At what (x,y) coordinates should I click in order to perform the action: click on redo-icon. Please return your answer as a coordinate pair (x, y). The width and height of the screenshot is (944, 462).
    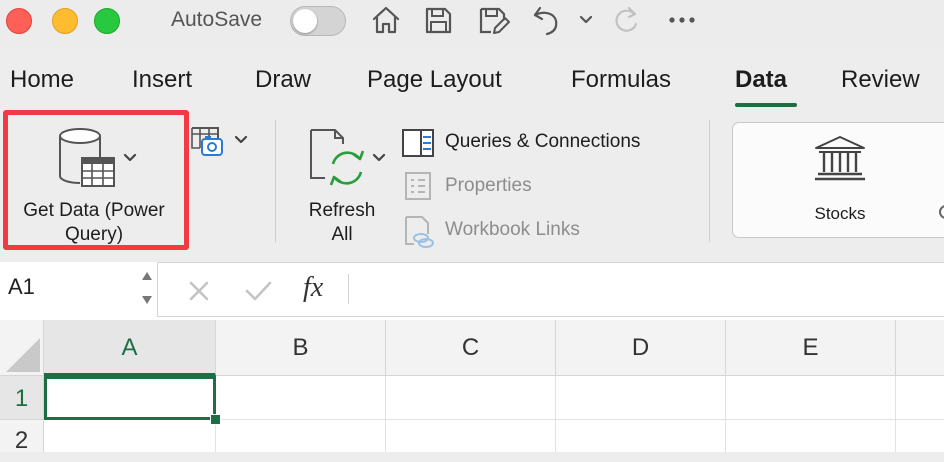
    Looking at the image, I should click on (626, 20).